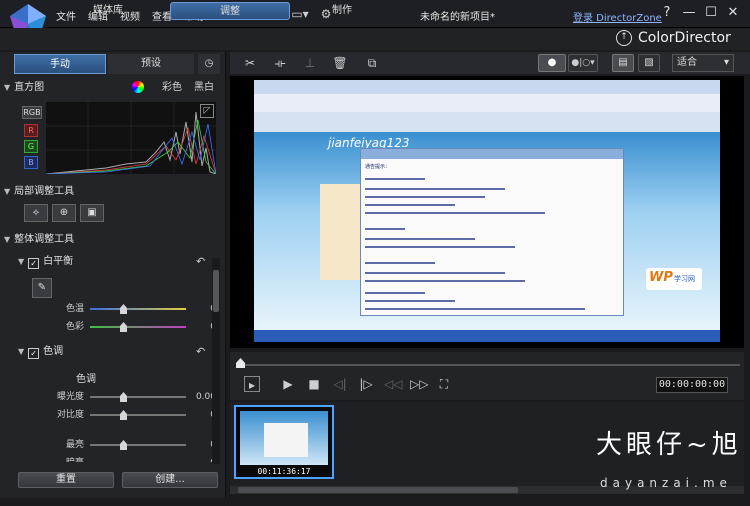 The width and height of the screenshot is (750, 506). What do you see at coordinates (342, 11) in the screenshot?
I see `tab-produce: 制作` at bounding box center [342, 11].